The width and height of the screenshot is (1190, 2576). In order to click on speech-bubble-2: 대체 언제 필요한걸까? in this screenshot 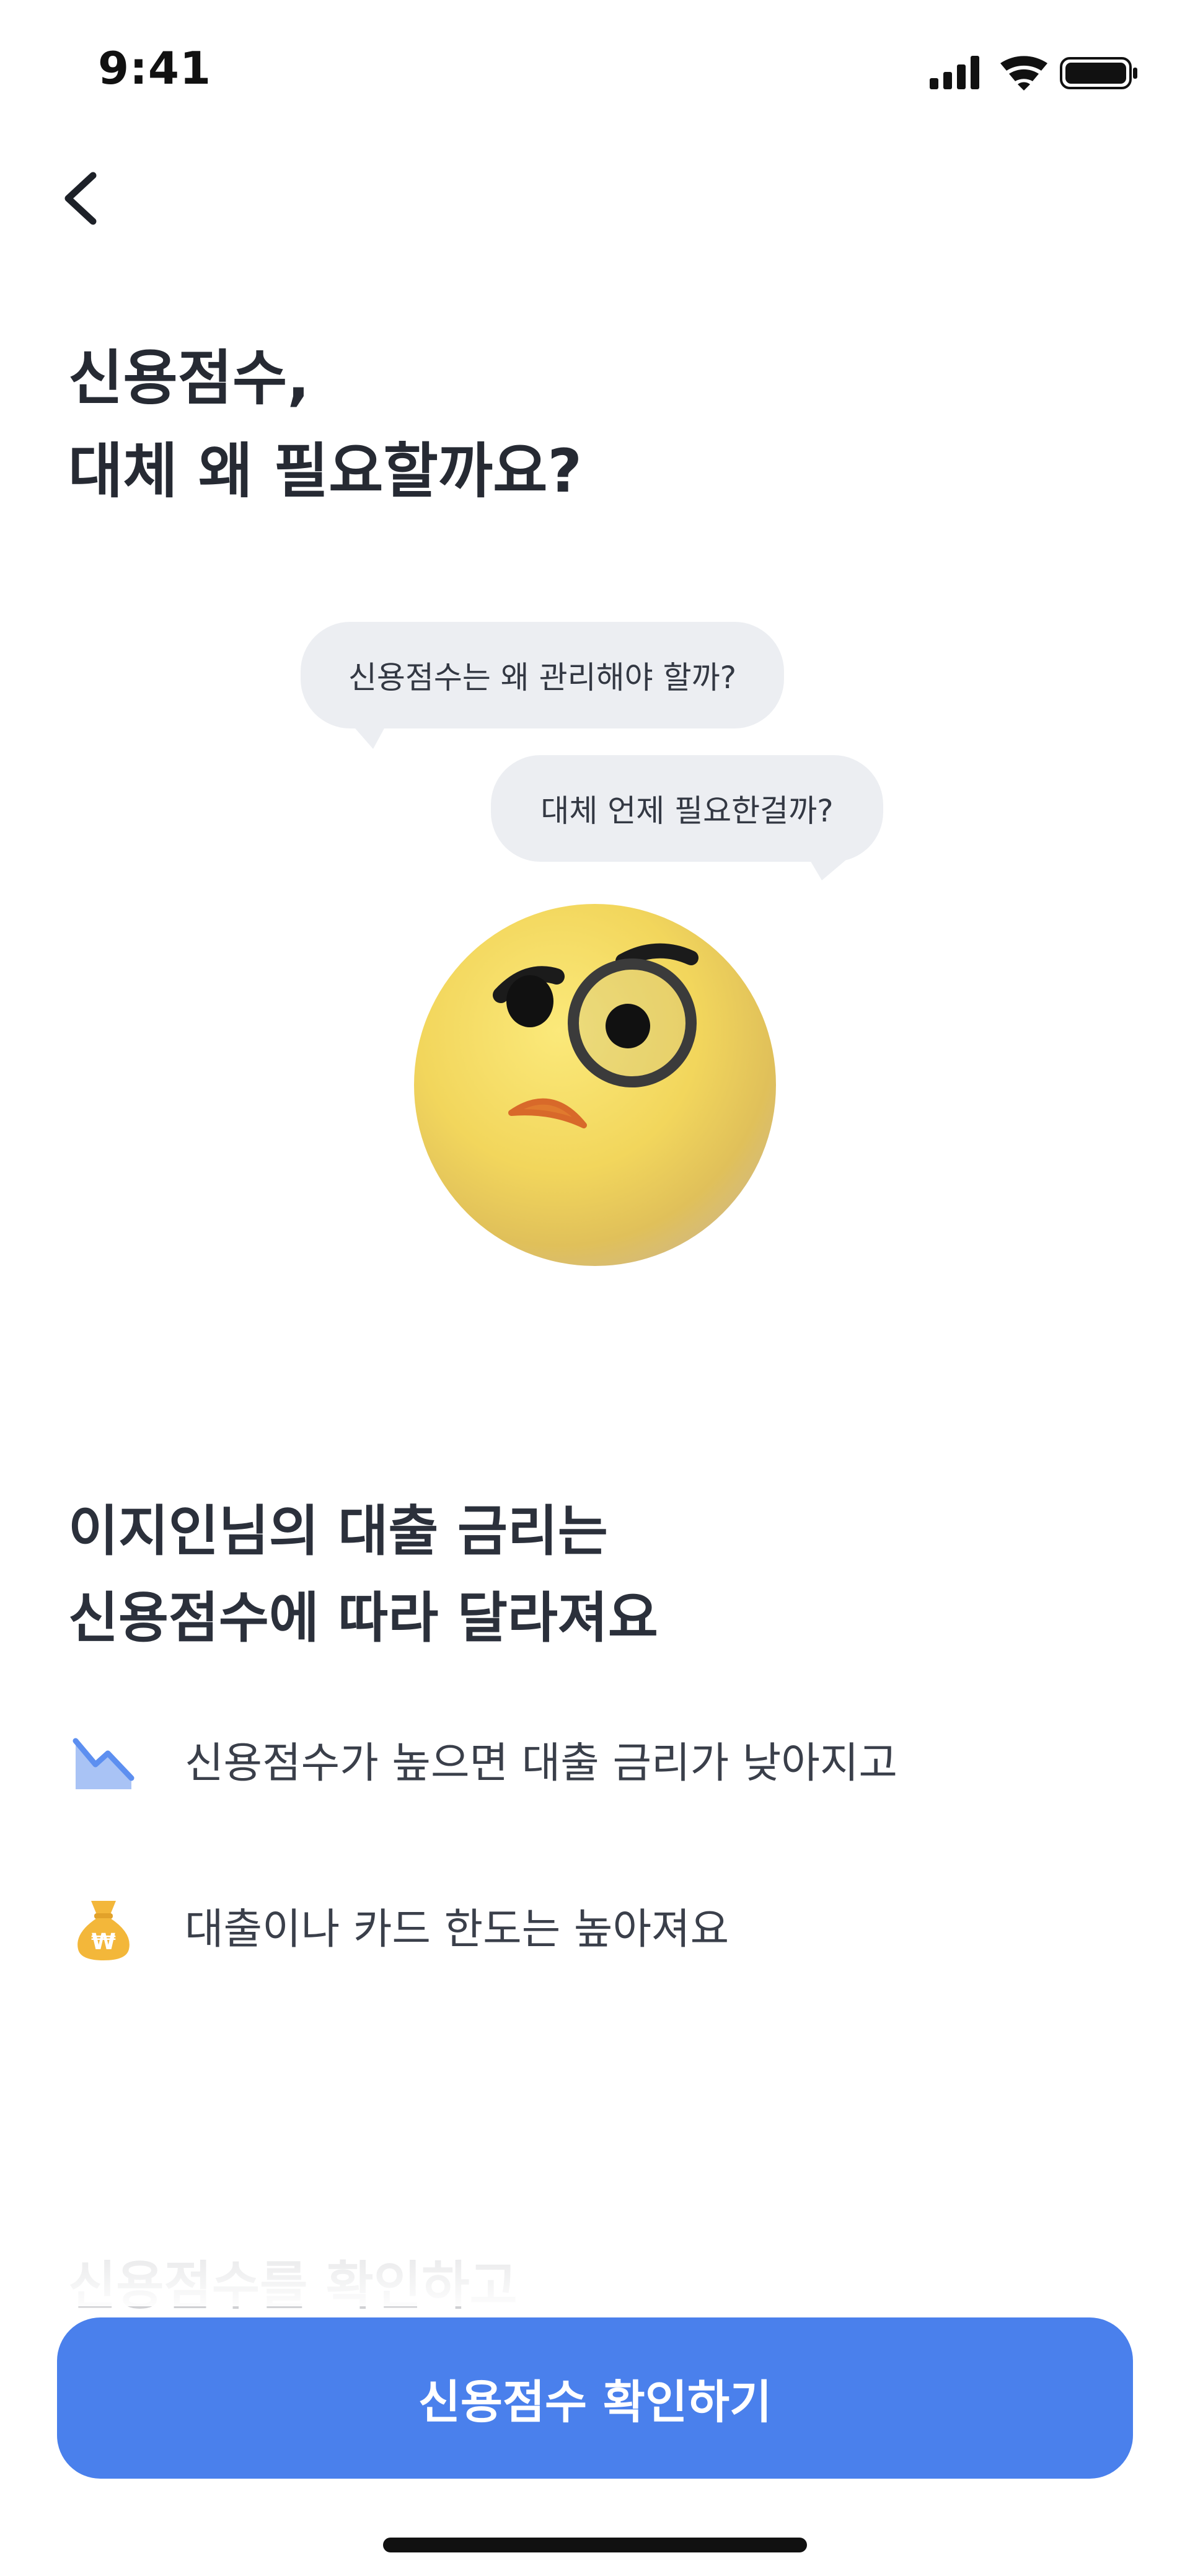, I will do `click(687, 809)`.